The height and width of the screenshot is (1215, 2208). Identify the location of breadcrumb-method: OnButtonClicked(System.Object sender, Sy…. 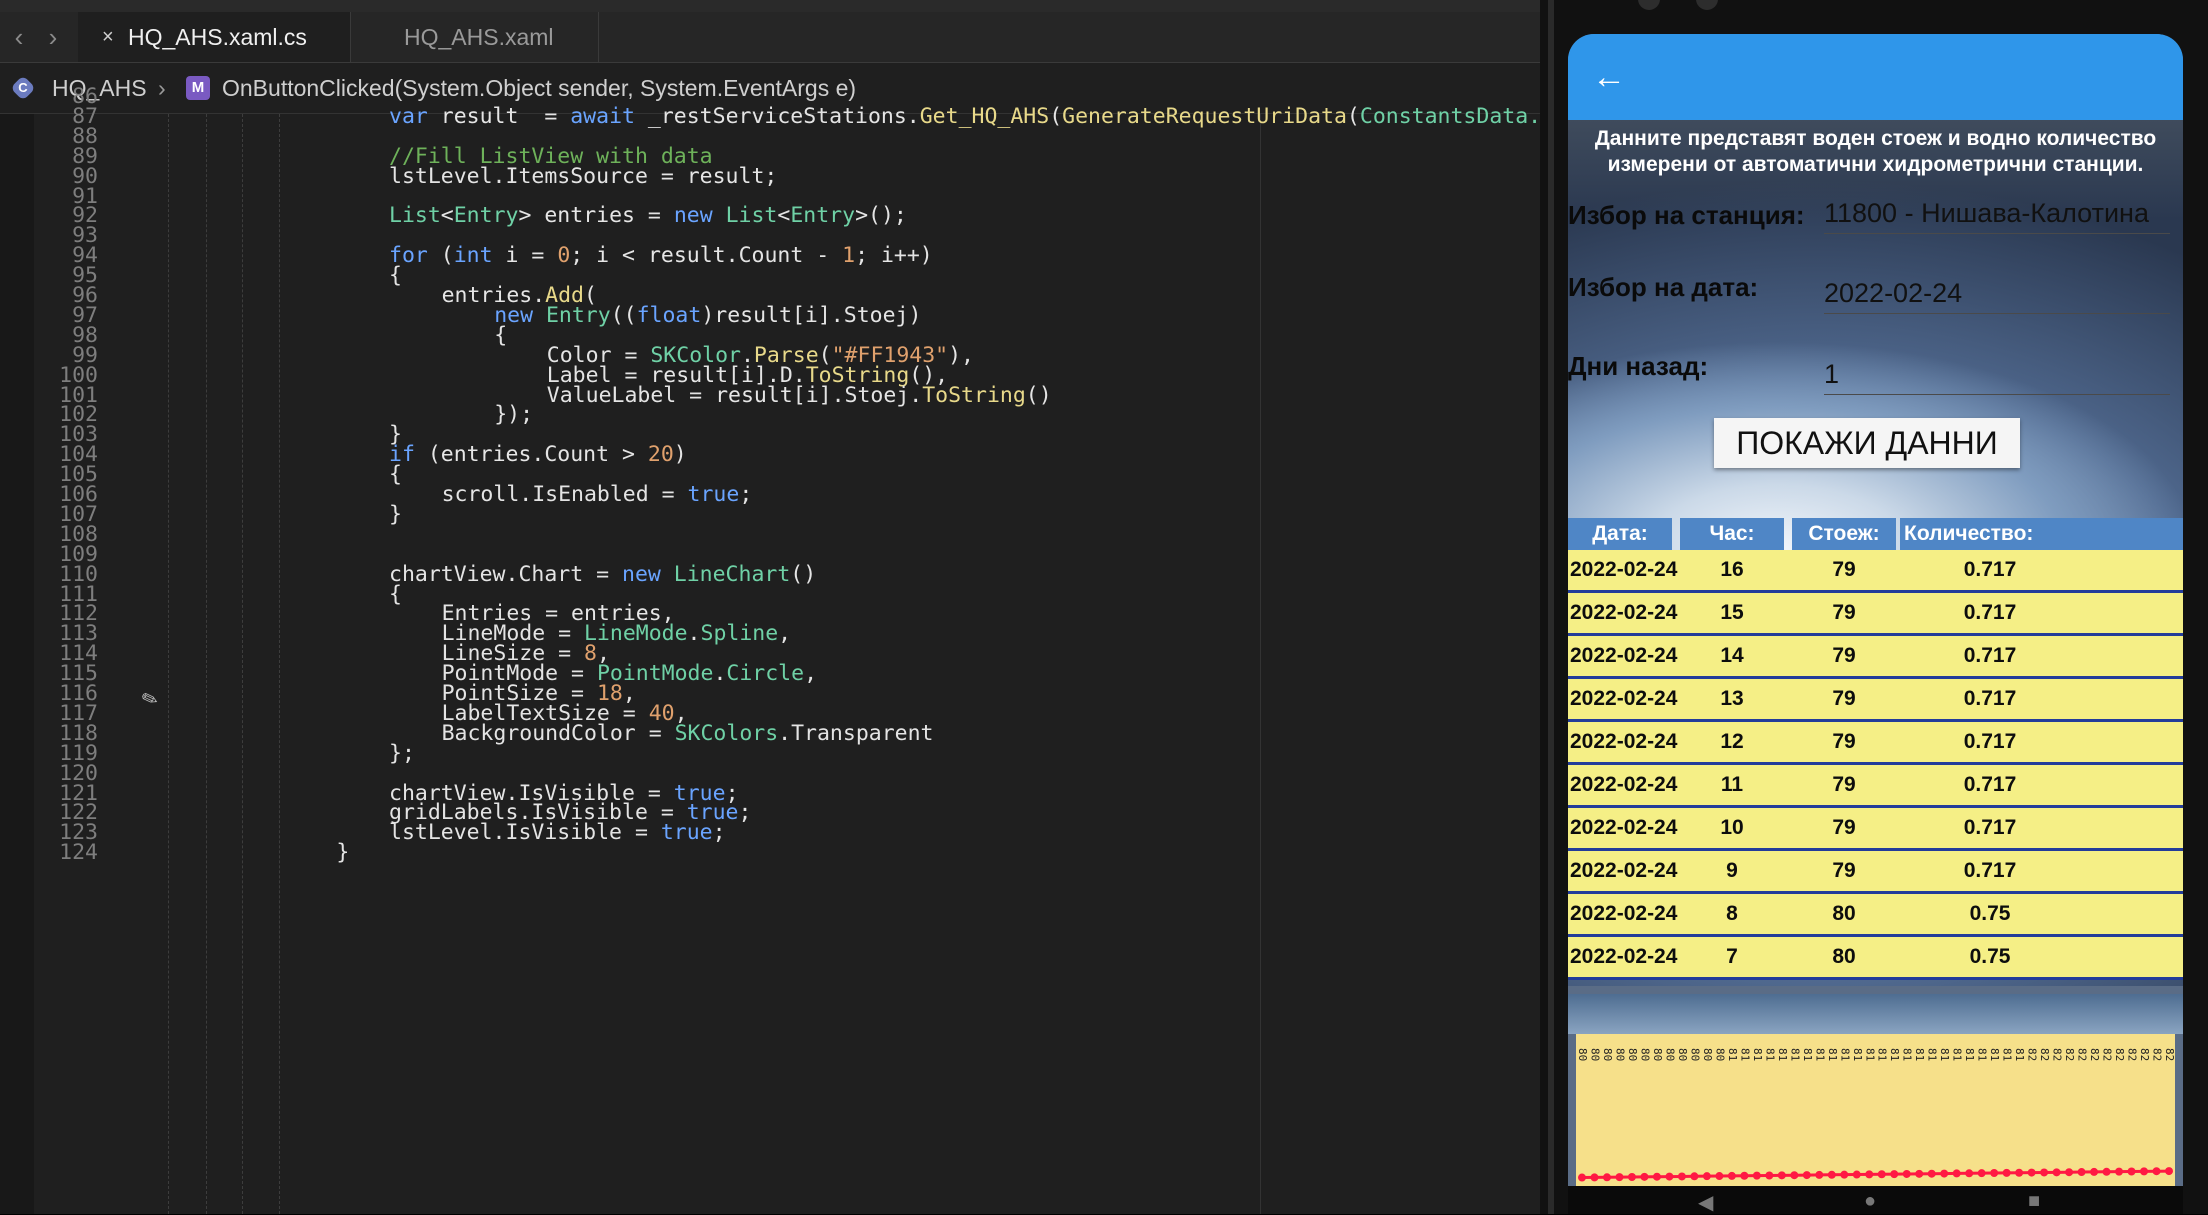
(539, 88).